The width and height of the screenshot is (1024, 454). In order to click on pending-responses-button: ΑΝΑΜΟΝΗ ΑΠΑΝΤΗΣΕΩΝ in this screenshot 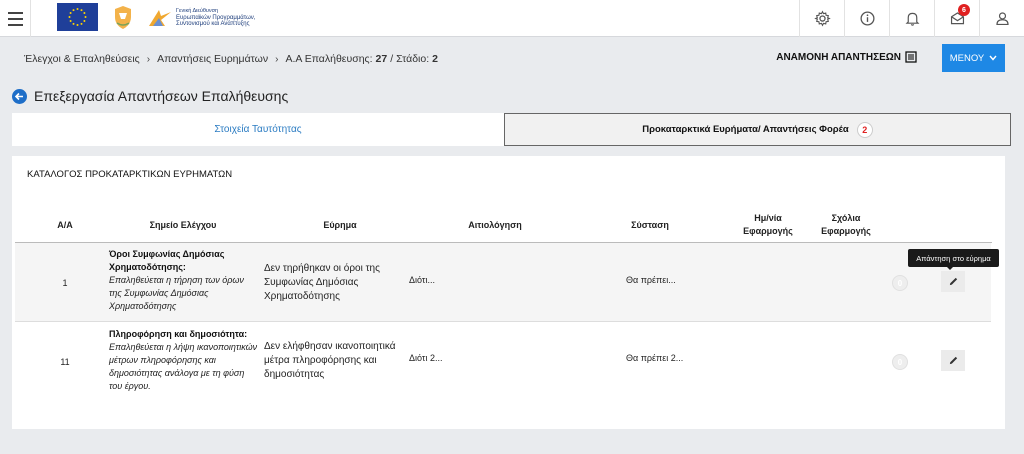, I will do `click(846, 57)`.